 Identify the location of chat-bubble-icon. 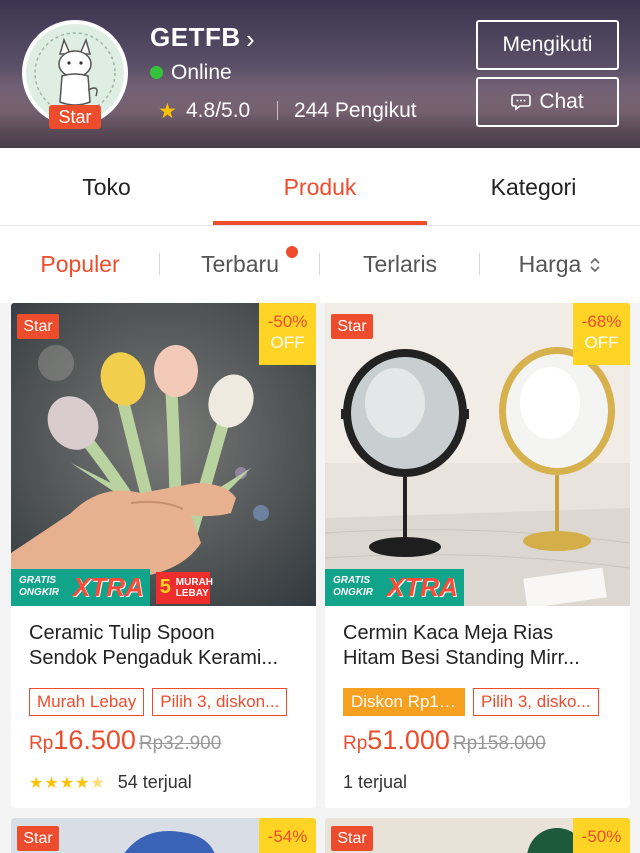
(521, 102).